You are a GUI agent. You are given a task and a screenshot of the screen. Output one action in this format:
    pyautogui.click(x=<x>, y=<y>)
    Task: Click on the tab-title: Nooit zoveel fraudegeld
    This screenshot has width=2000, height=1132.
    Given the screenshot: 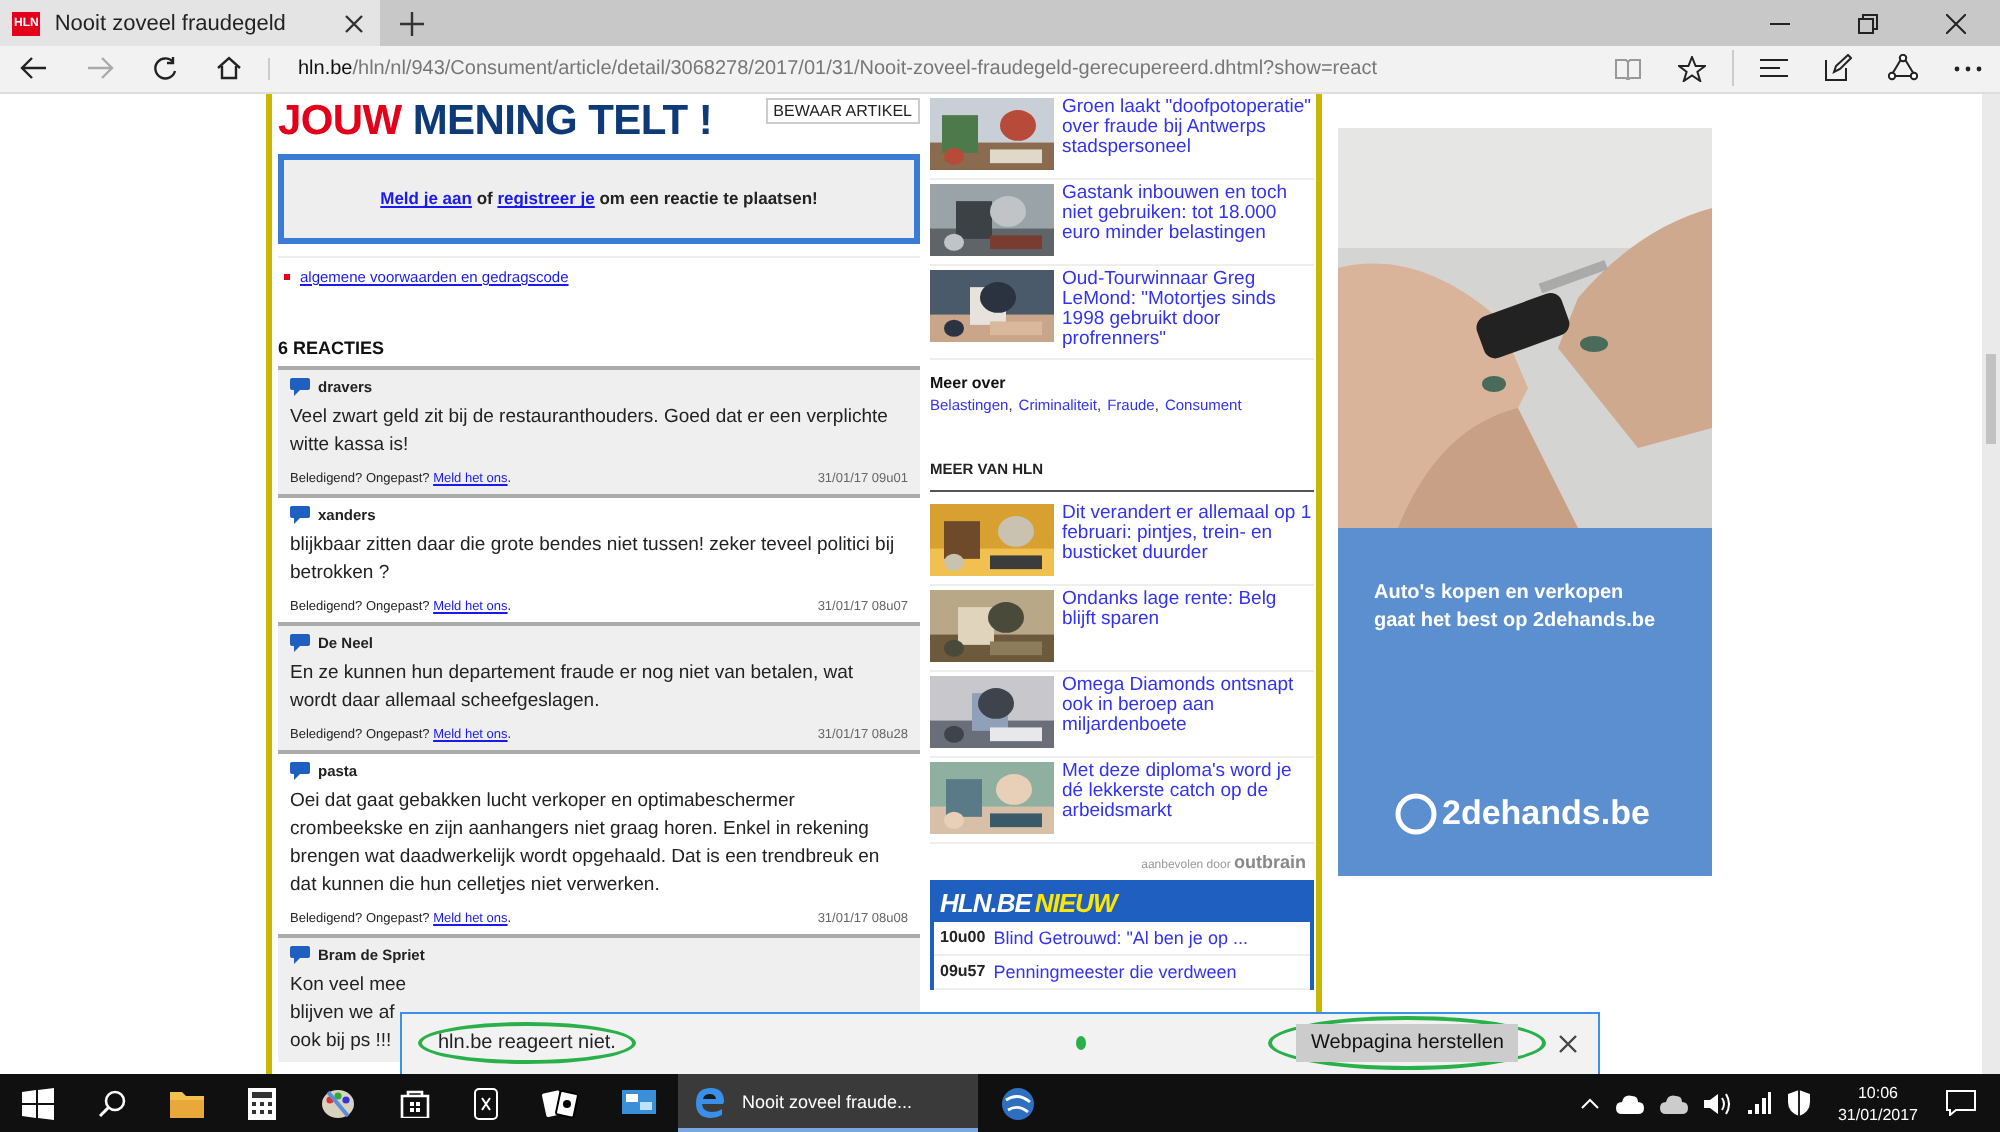 What is the action you would take?
    pyautogui.click(x=171, y=23)
    